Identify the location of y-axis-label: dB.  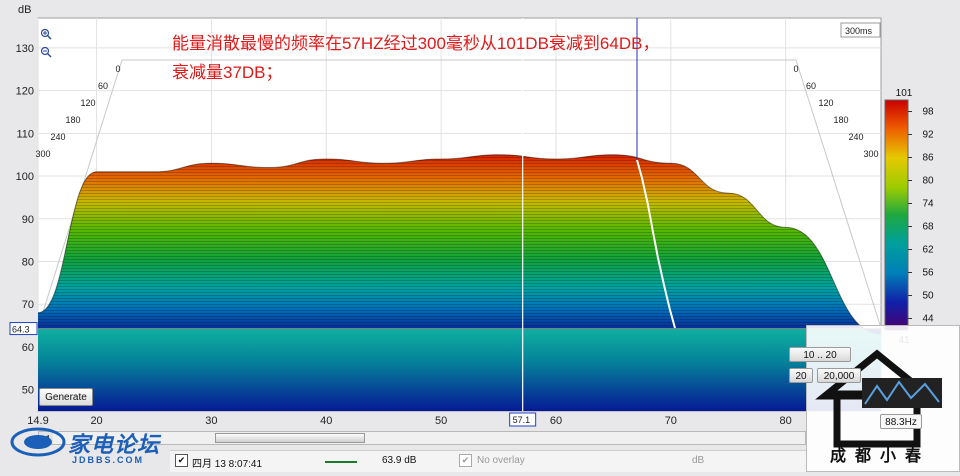
(24, 10).